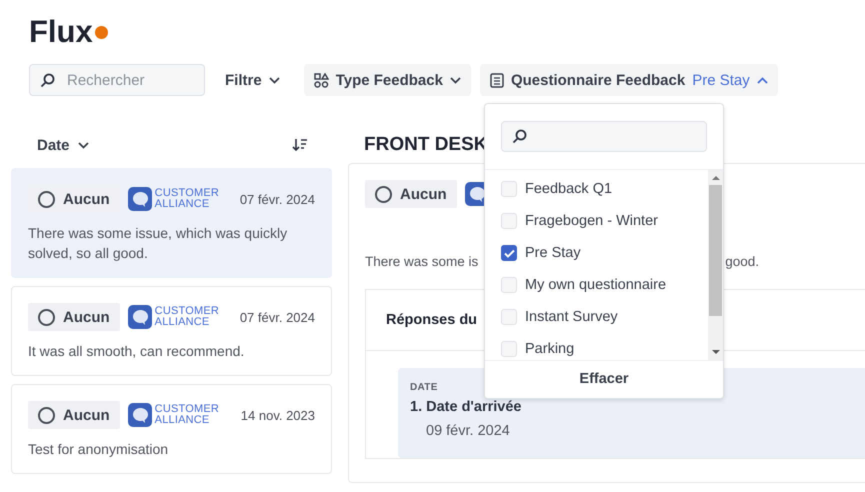 This screenshot has width=865, height=492. Describe the element at coordinates (171, 429) in the screenshot. I see `feedback-card: Aucun CUSTOMER ALLIANCE 14 nov. 2023 Test for anonymisation` at that location.